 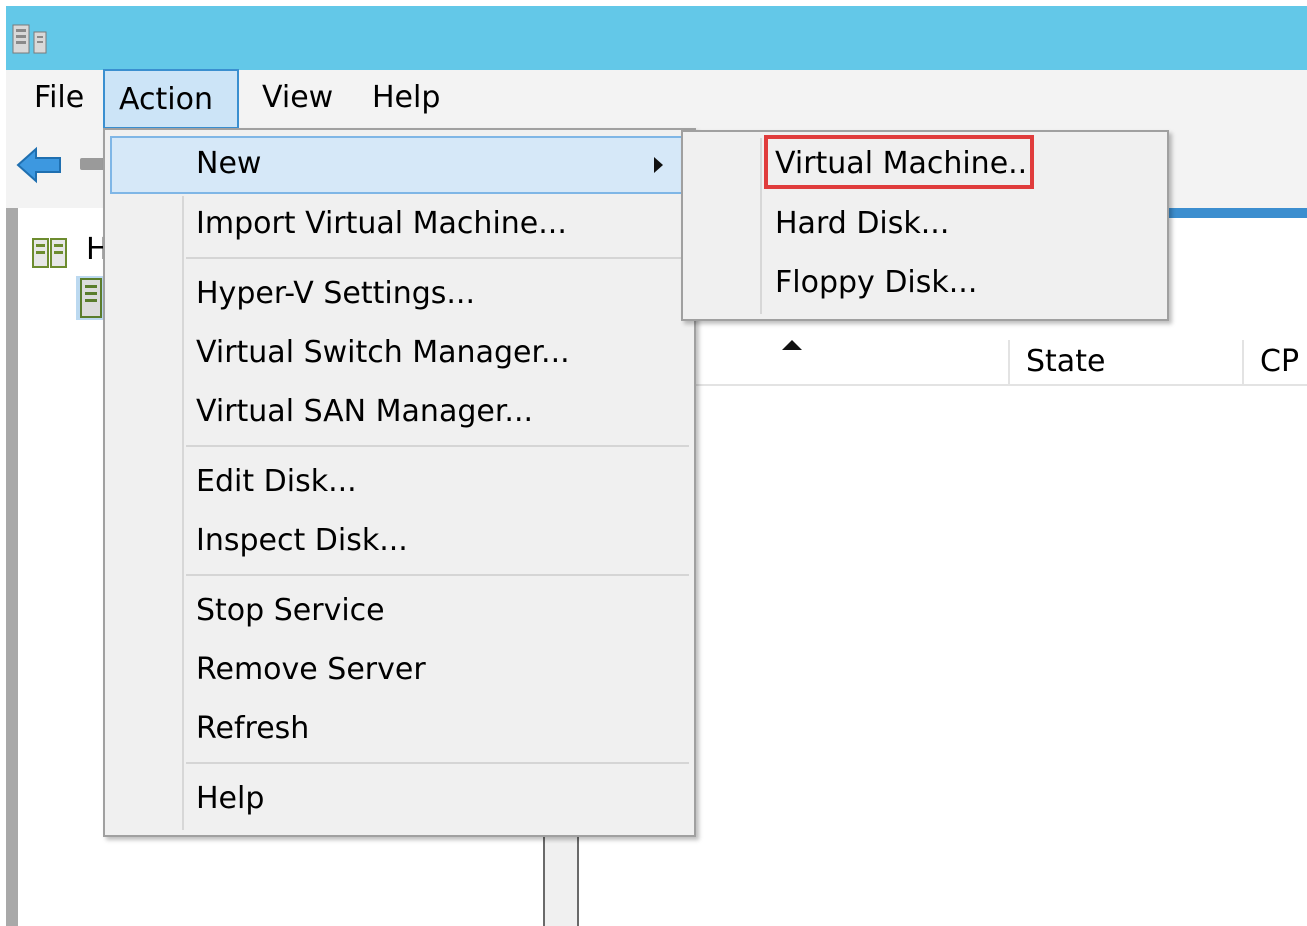 I want to click on menu-bar: File Action View Help, so click(x=656, y=99).